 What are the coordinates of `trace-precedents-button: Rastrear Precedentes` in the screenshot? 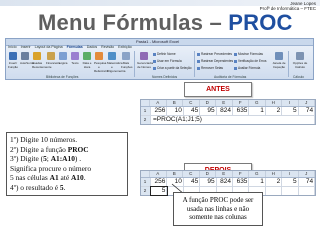 It's located at (214, 54).